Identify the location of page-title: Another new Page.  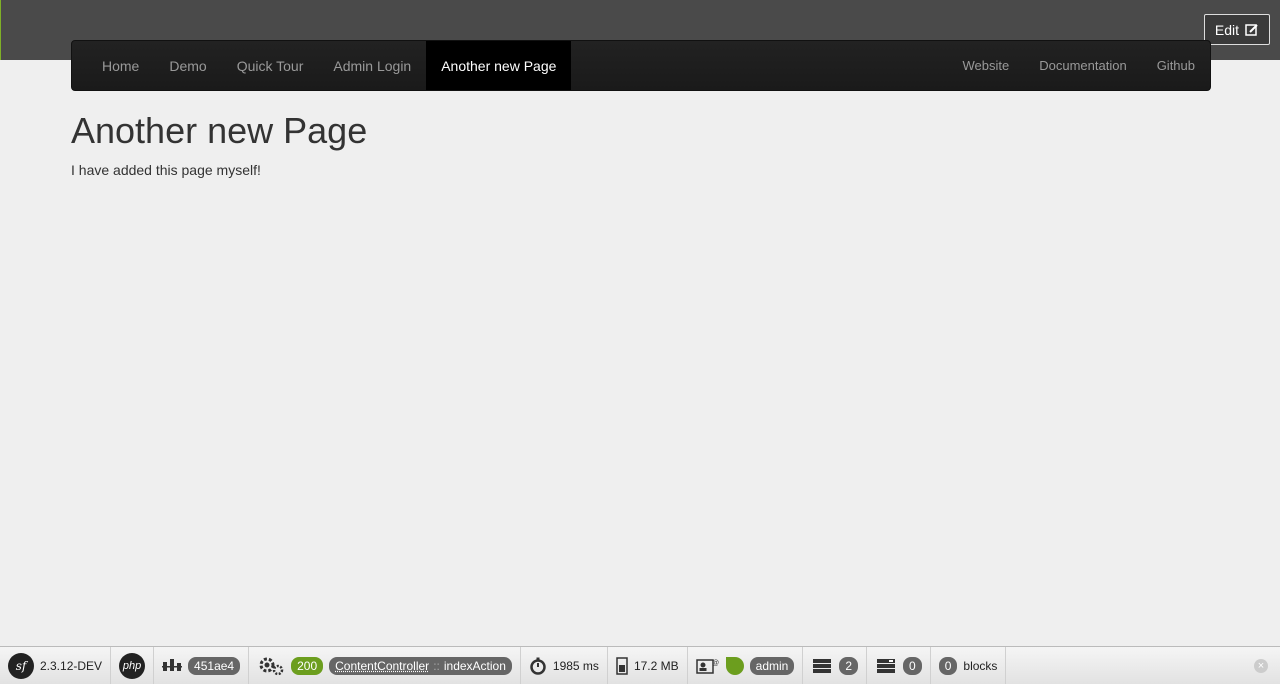
(219, 130).